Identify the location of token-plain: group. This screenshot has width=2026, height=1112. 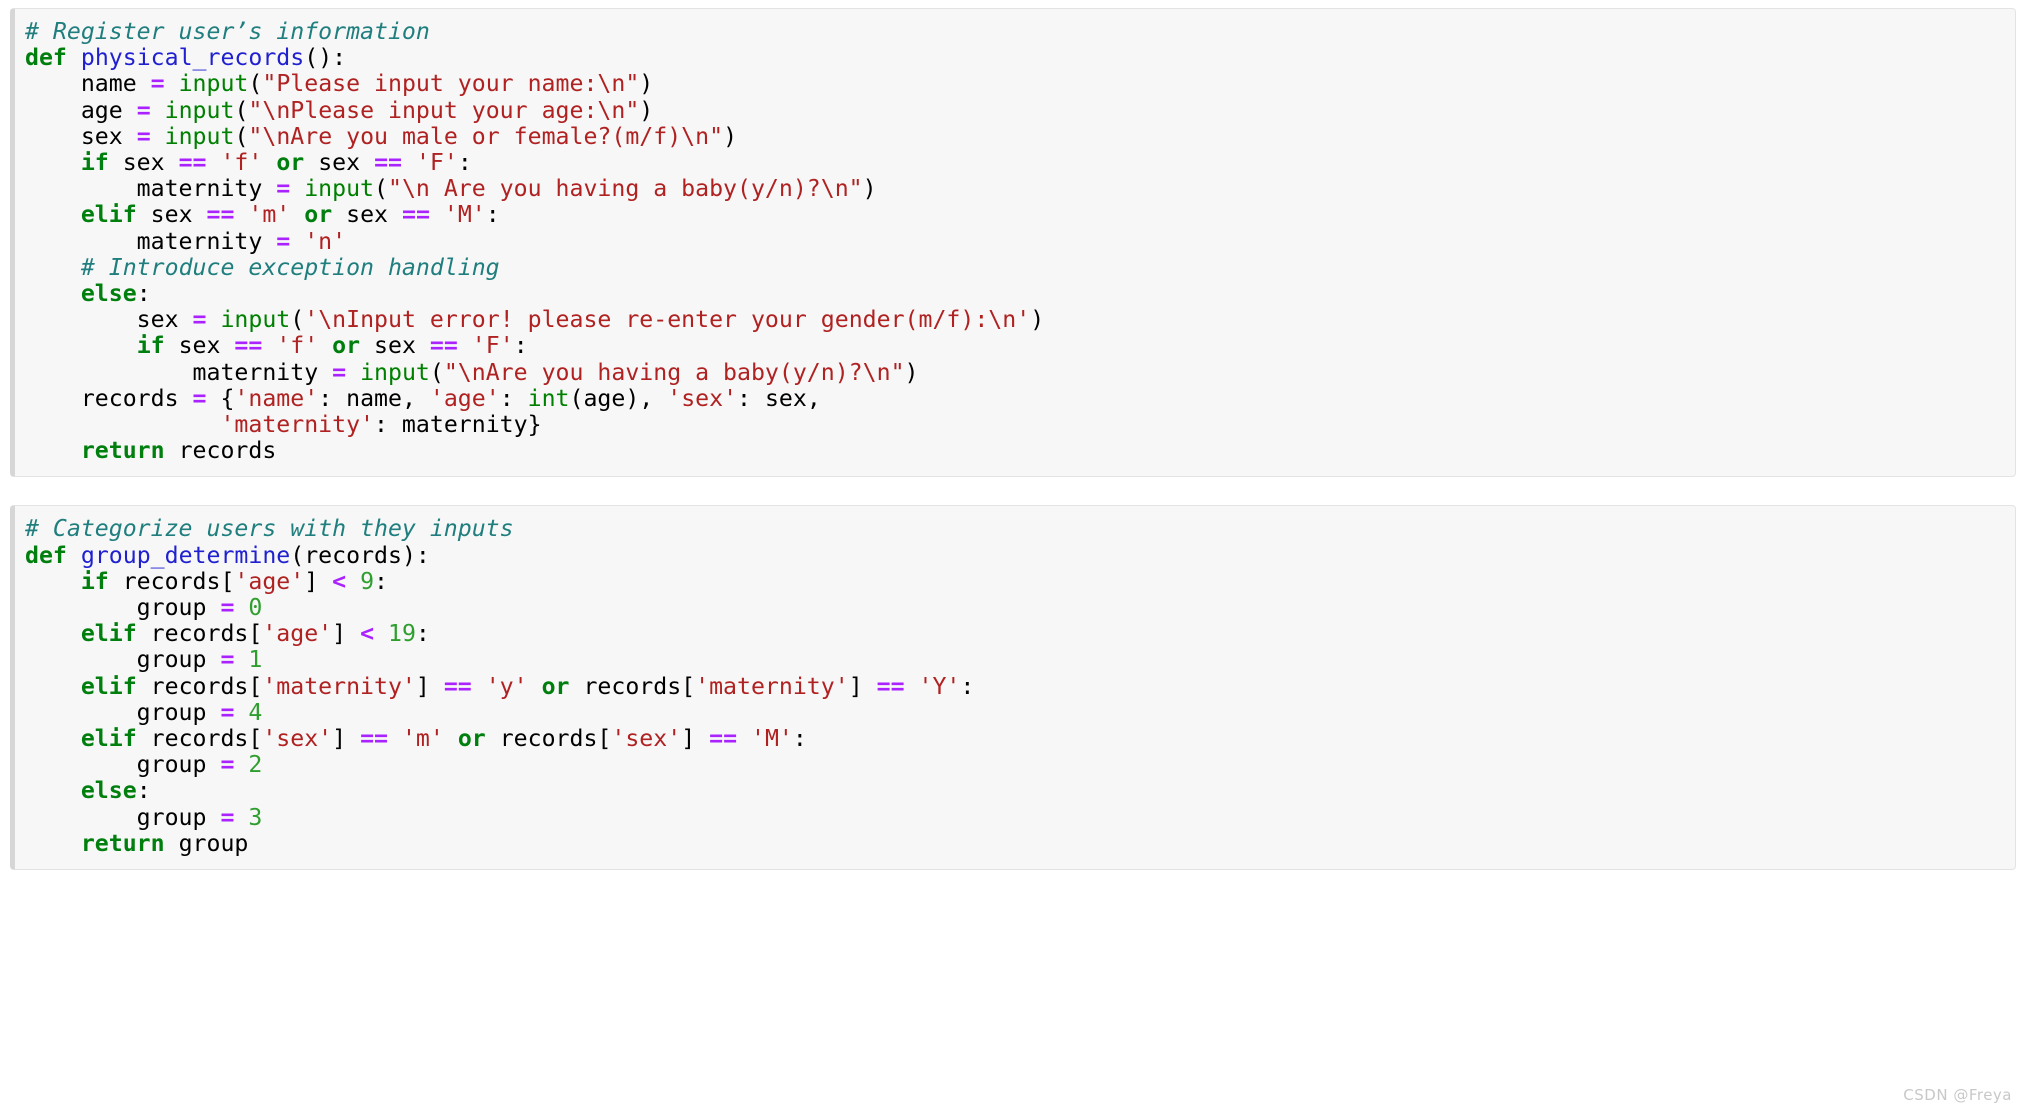
(206, 843).